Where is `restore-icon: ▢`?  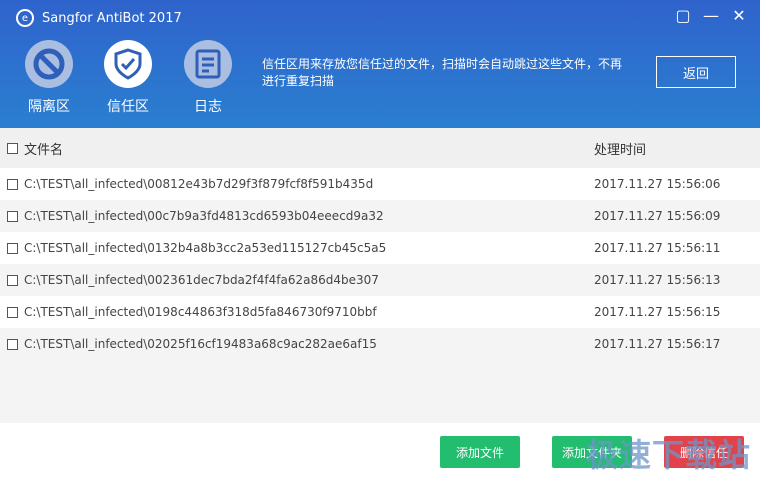
restore-icon: ▢ is located at coordinates (683, 15).